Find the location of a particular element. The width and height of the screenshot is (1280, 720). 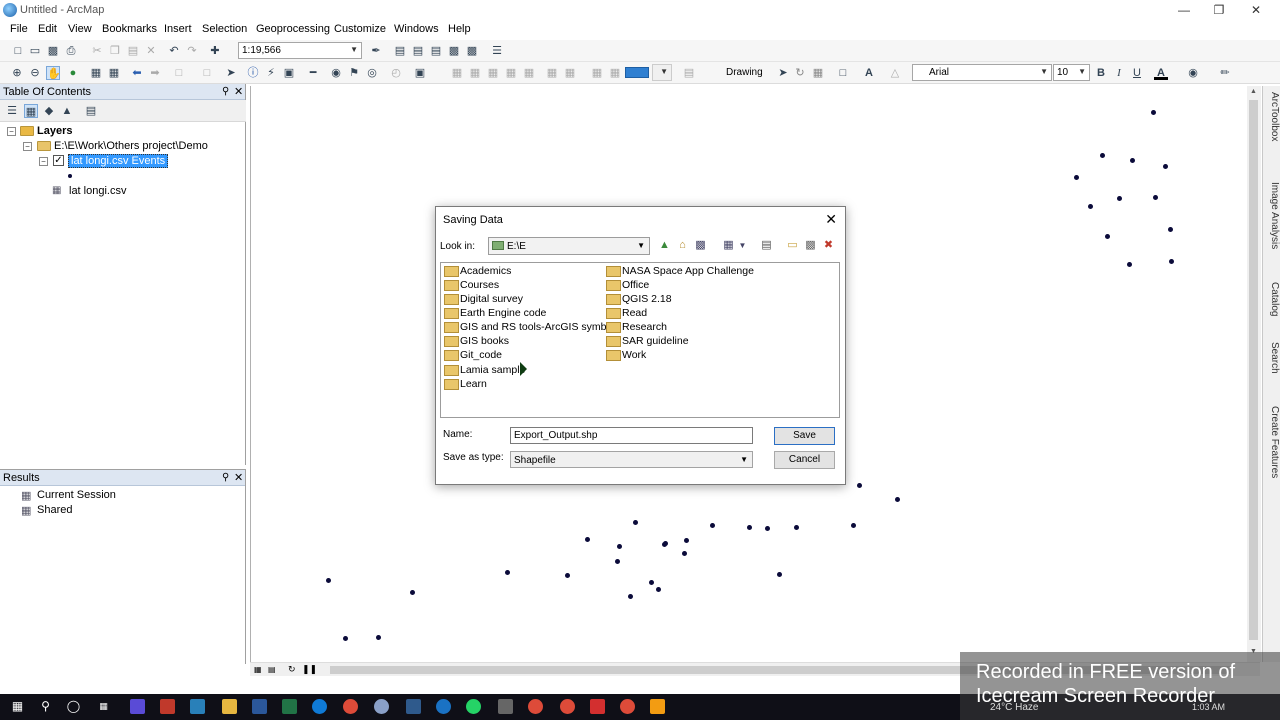

scroll-up-icon: ▲ is located at coordinates (1253, 91).